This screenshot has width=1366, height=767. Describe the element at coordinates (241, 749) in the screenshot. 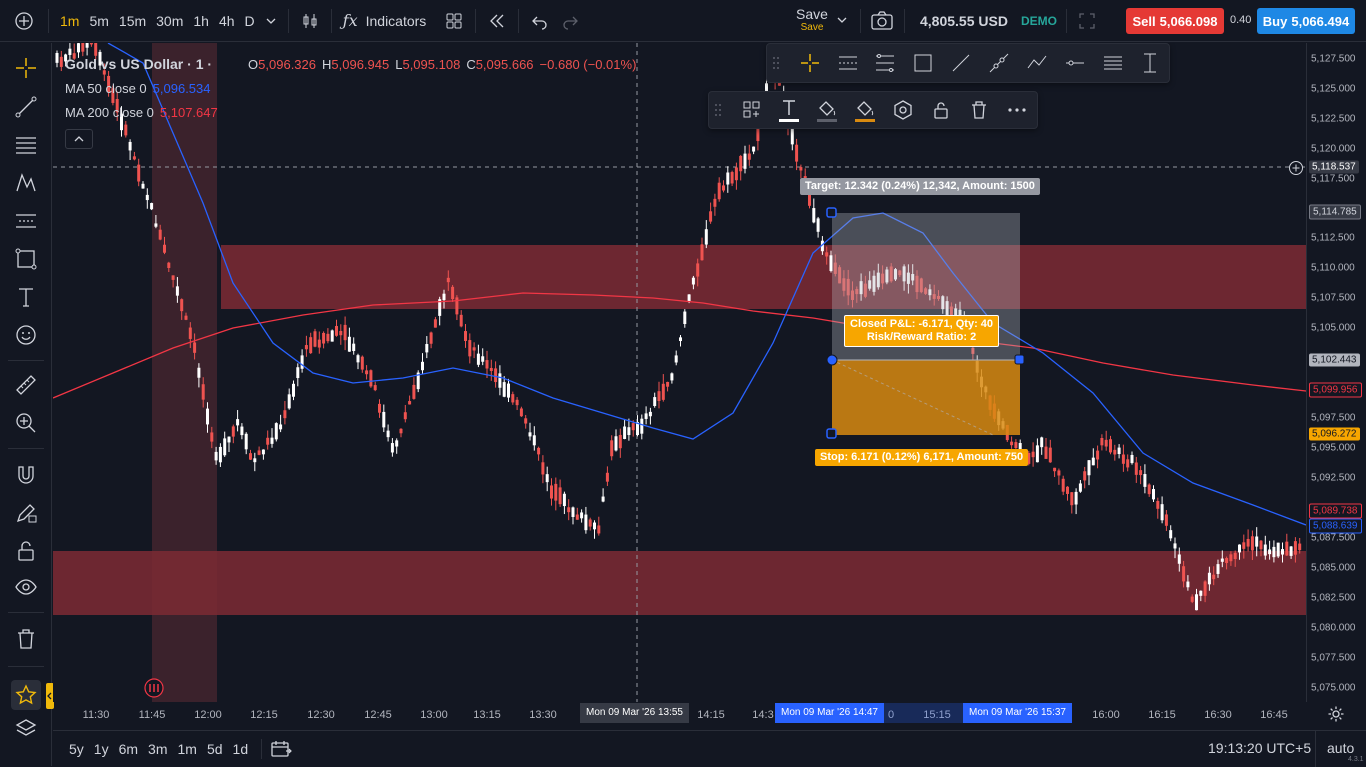

I see `range-1d: 1d` at that location.